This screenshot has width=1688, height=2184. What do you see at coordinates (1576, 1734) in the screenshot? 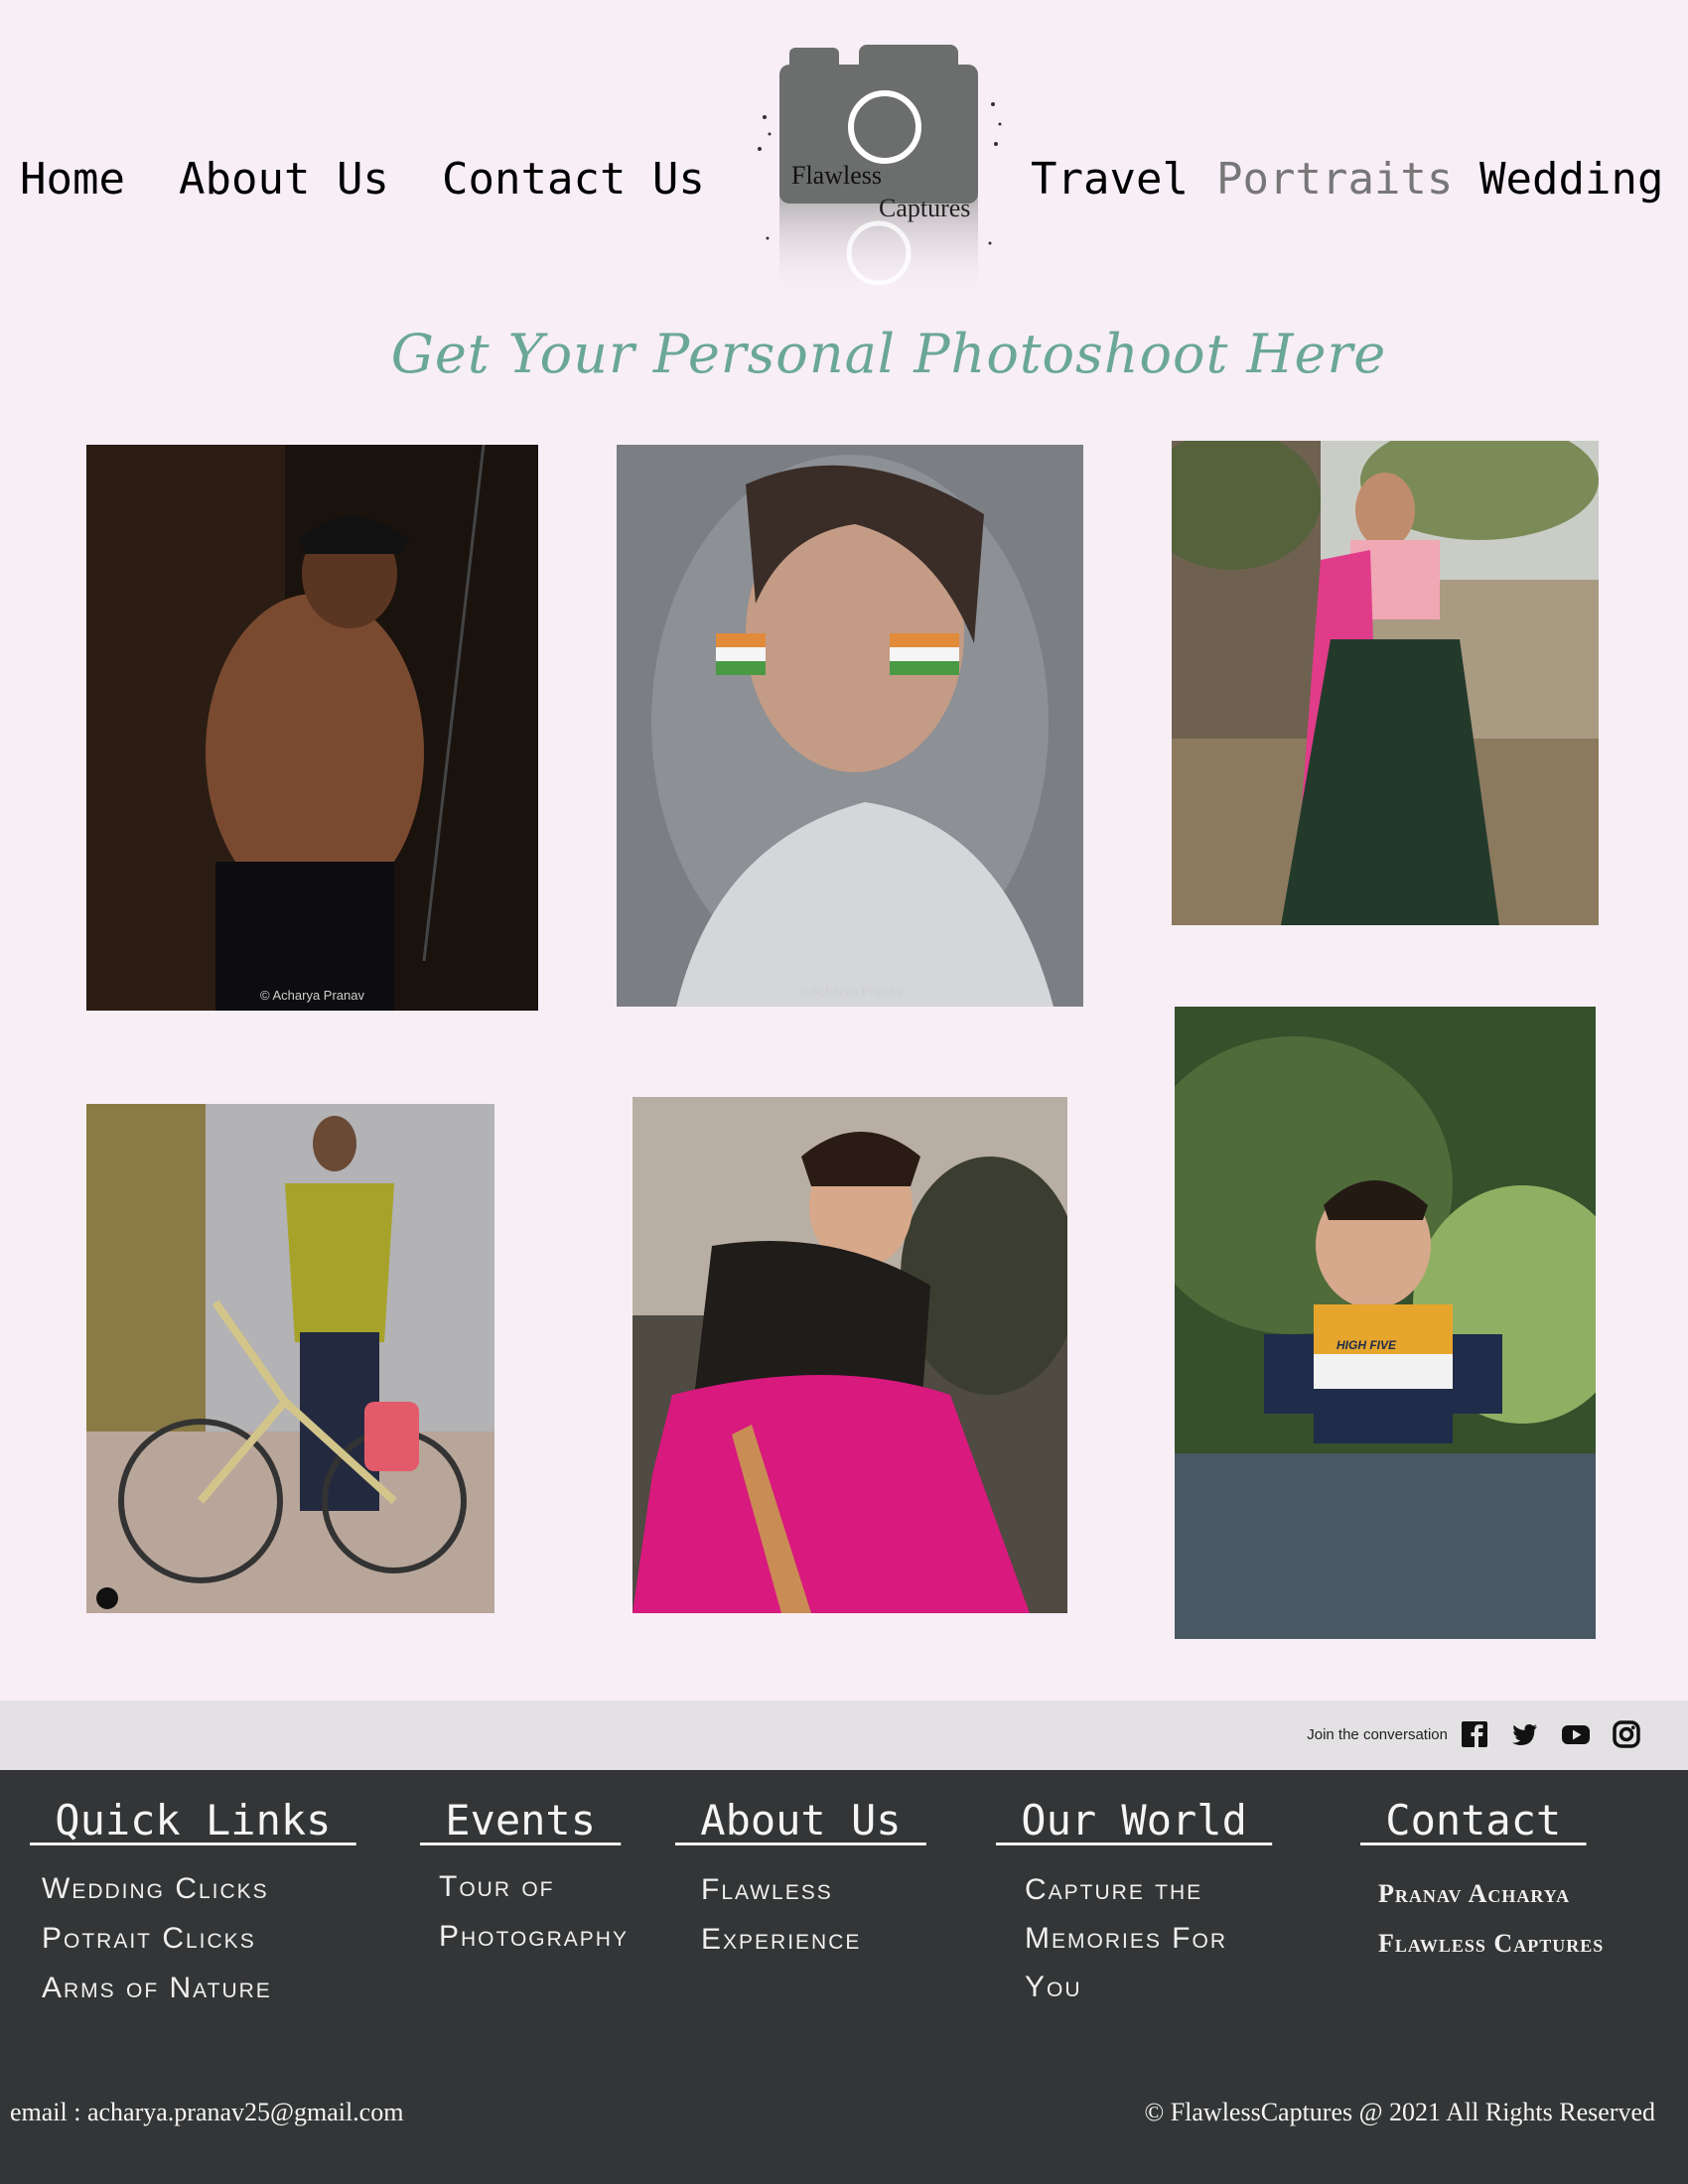
I see `youtube-icon` at bounding box center [1576, 1734].